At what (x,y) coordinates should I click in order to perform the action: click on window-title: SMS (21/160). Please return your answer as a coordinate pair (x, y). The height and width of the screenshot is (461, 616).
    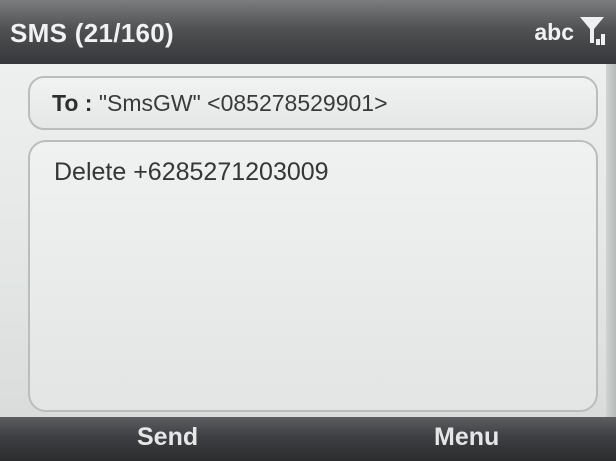
    Looking at the image, I should click on (92, 33).